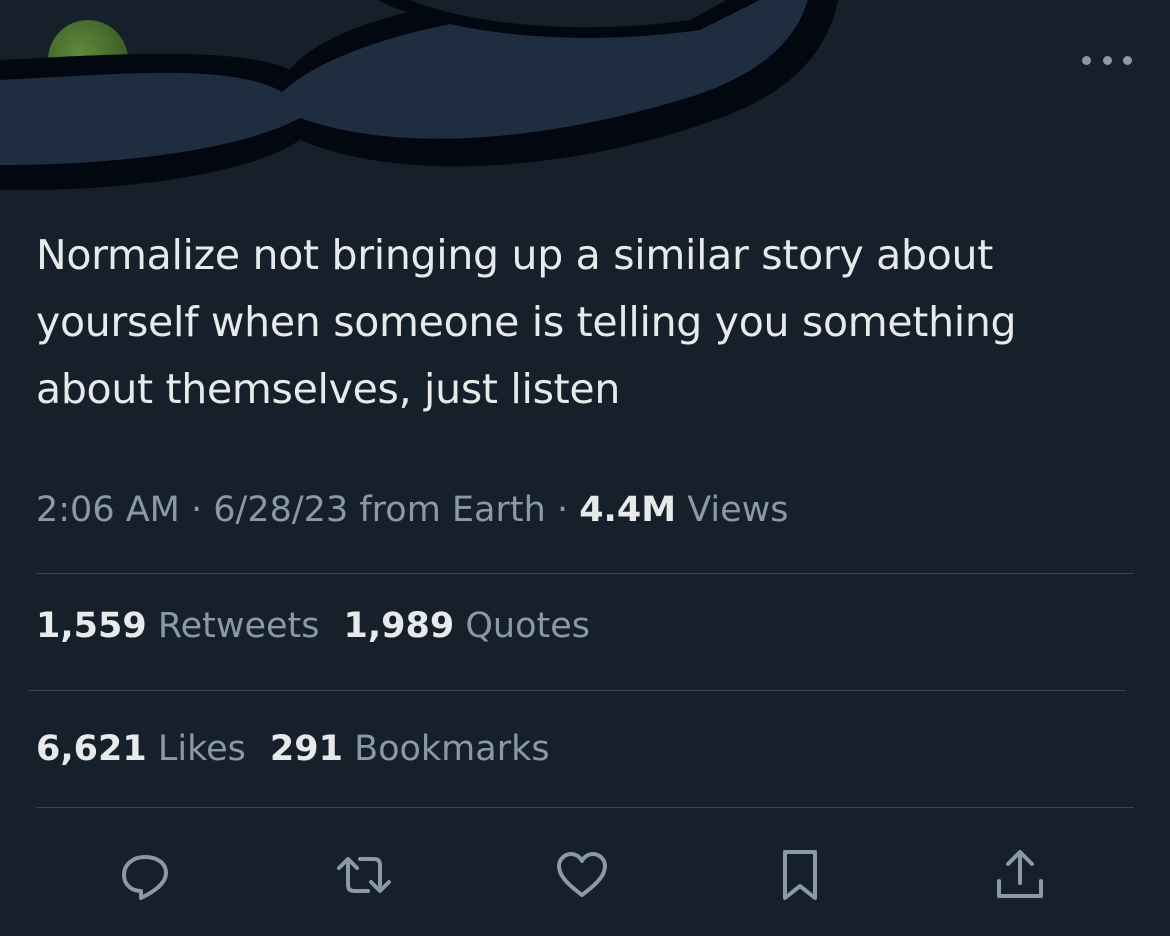 This screenshot has height=936, width=1170. Describe the element at coordinates (91, 626) in the screenshot. I see `retweets-count: 1,559` at that location.